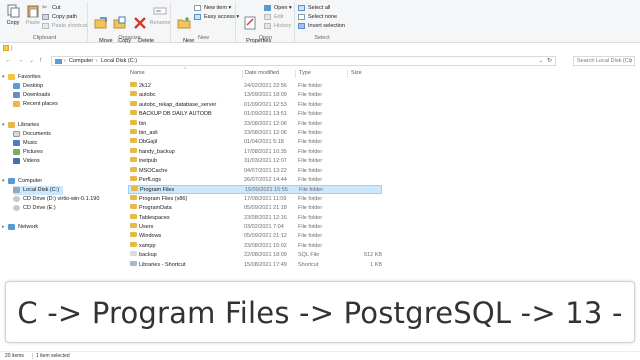 The width and height of the screenshot is (640, 360). Describe the element at coordinates (8, 61) in the screenshot. I see `back-button: ←` at that location.